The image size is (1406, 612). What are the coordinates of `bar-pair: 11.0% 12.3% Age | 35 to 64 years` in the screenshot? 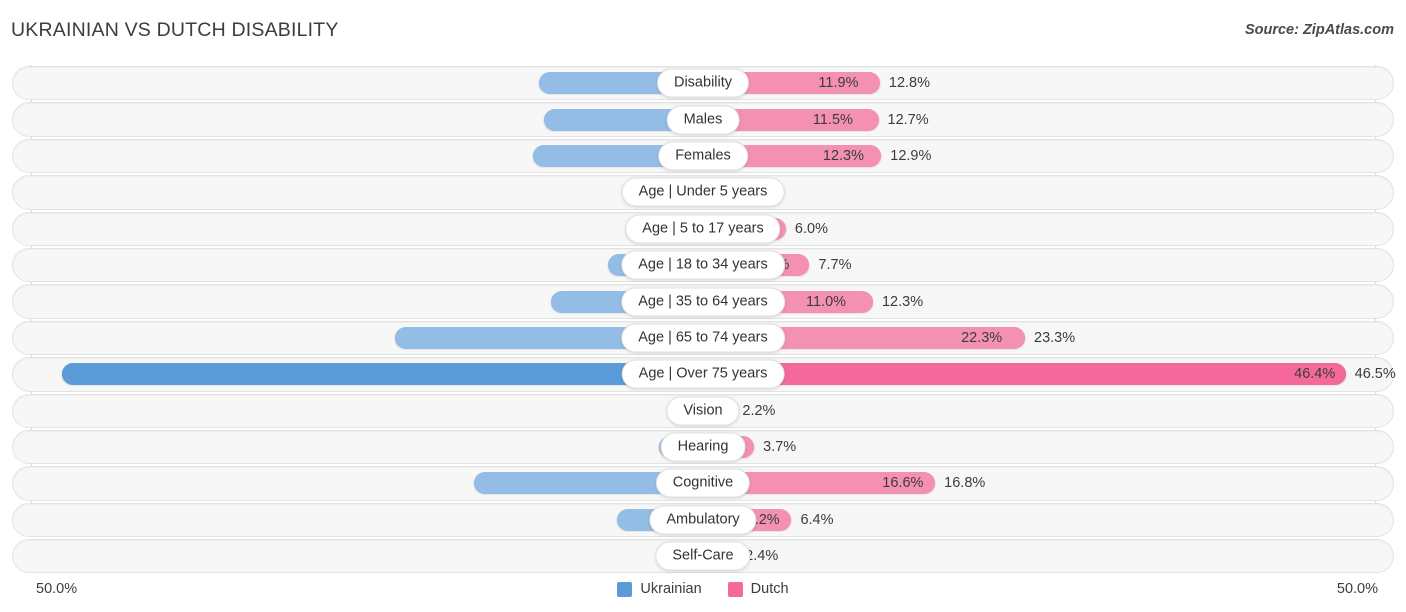 It's located at (703, 301).